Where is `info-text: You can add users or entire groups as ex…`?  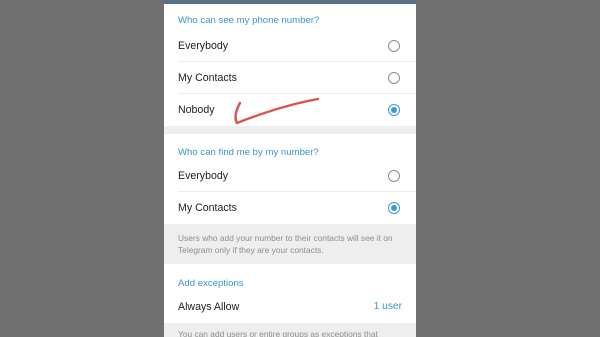
info-text: You can add users or entire groups as ex… is located at coordinates (278, 333).